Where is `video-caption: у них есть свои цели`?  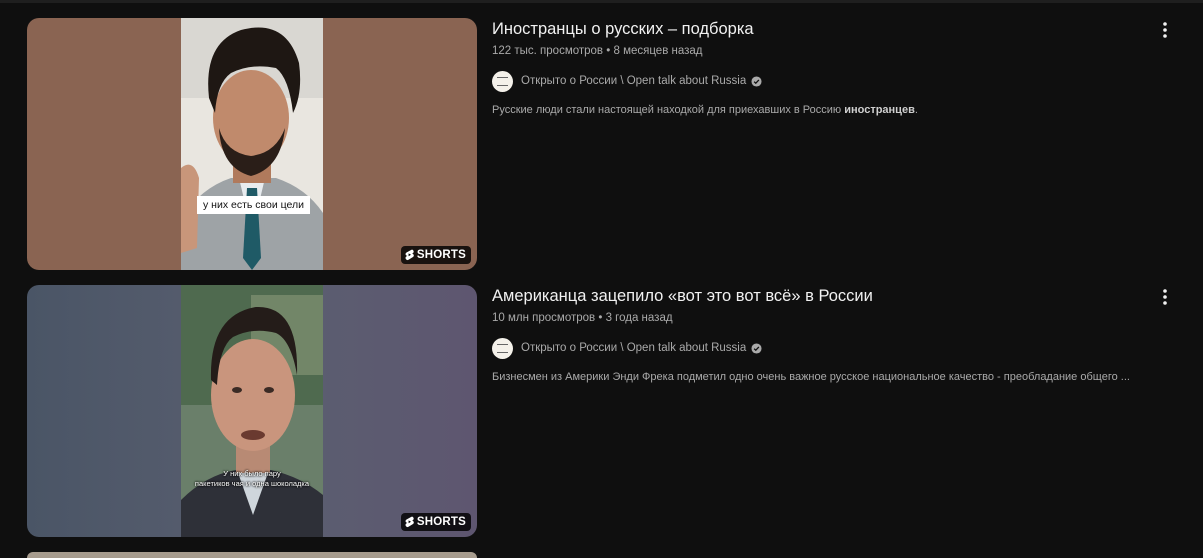
video-caption: у них есть свои цели is located at coordinates (253, 205).